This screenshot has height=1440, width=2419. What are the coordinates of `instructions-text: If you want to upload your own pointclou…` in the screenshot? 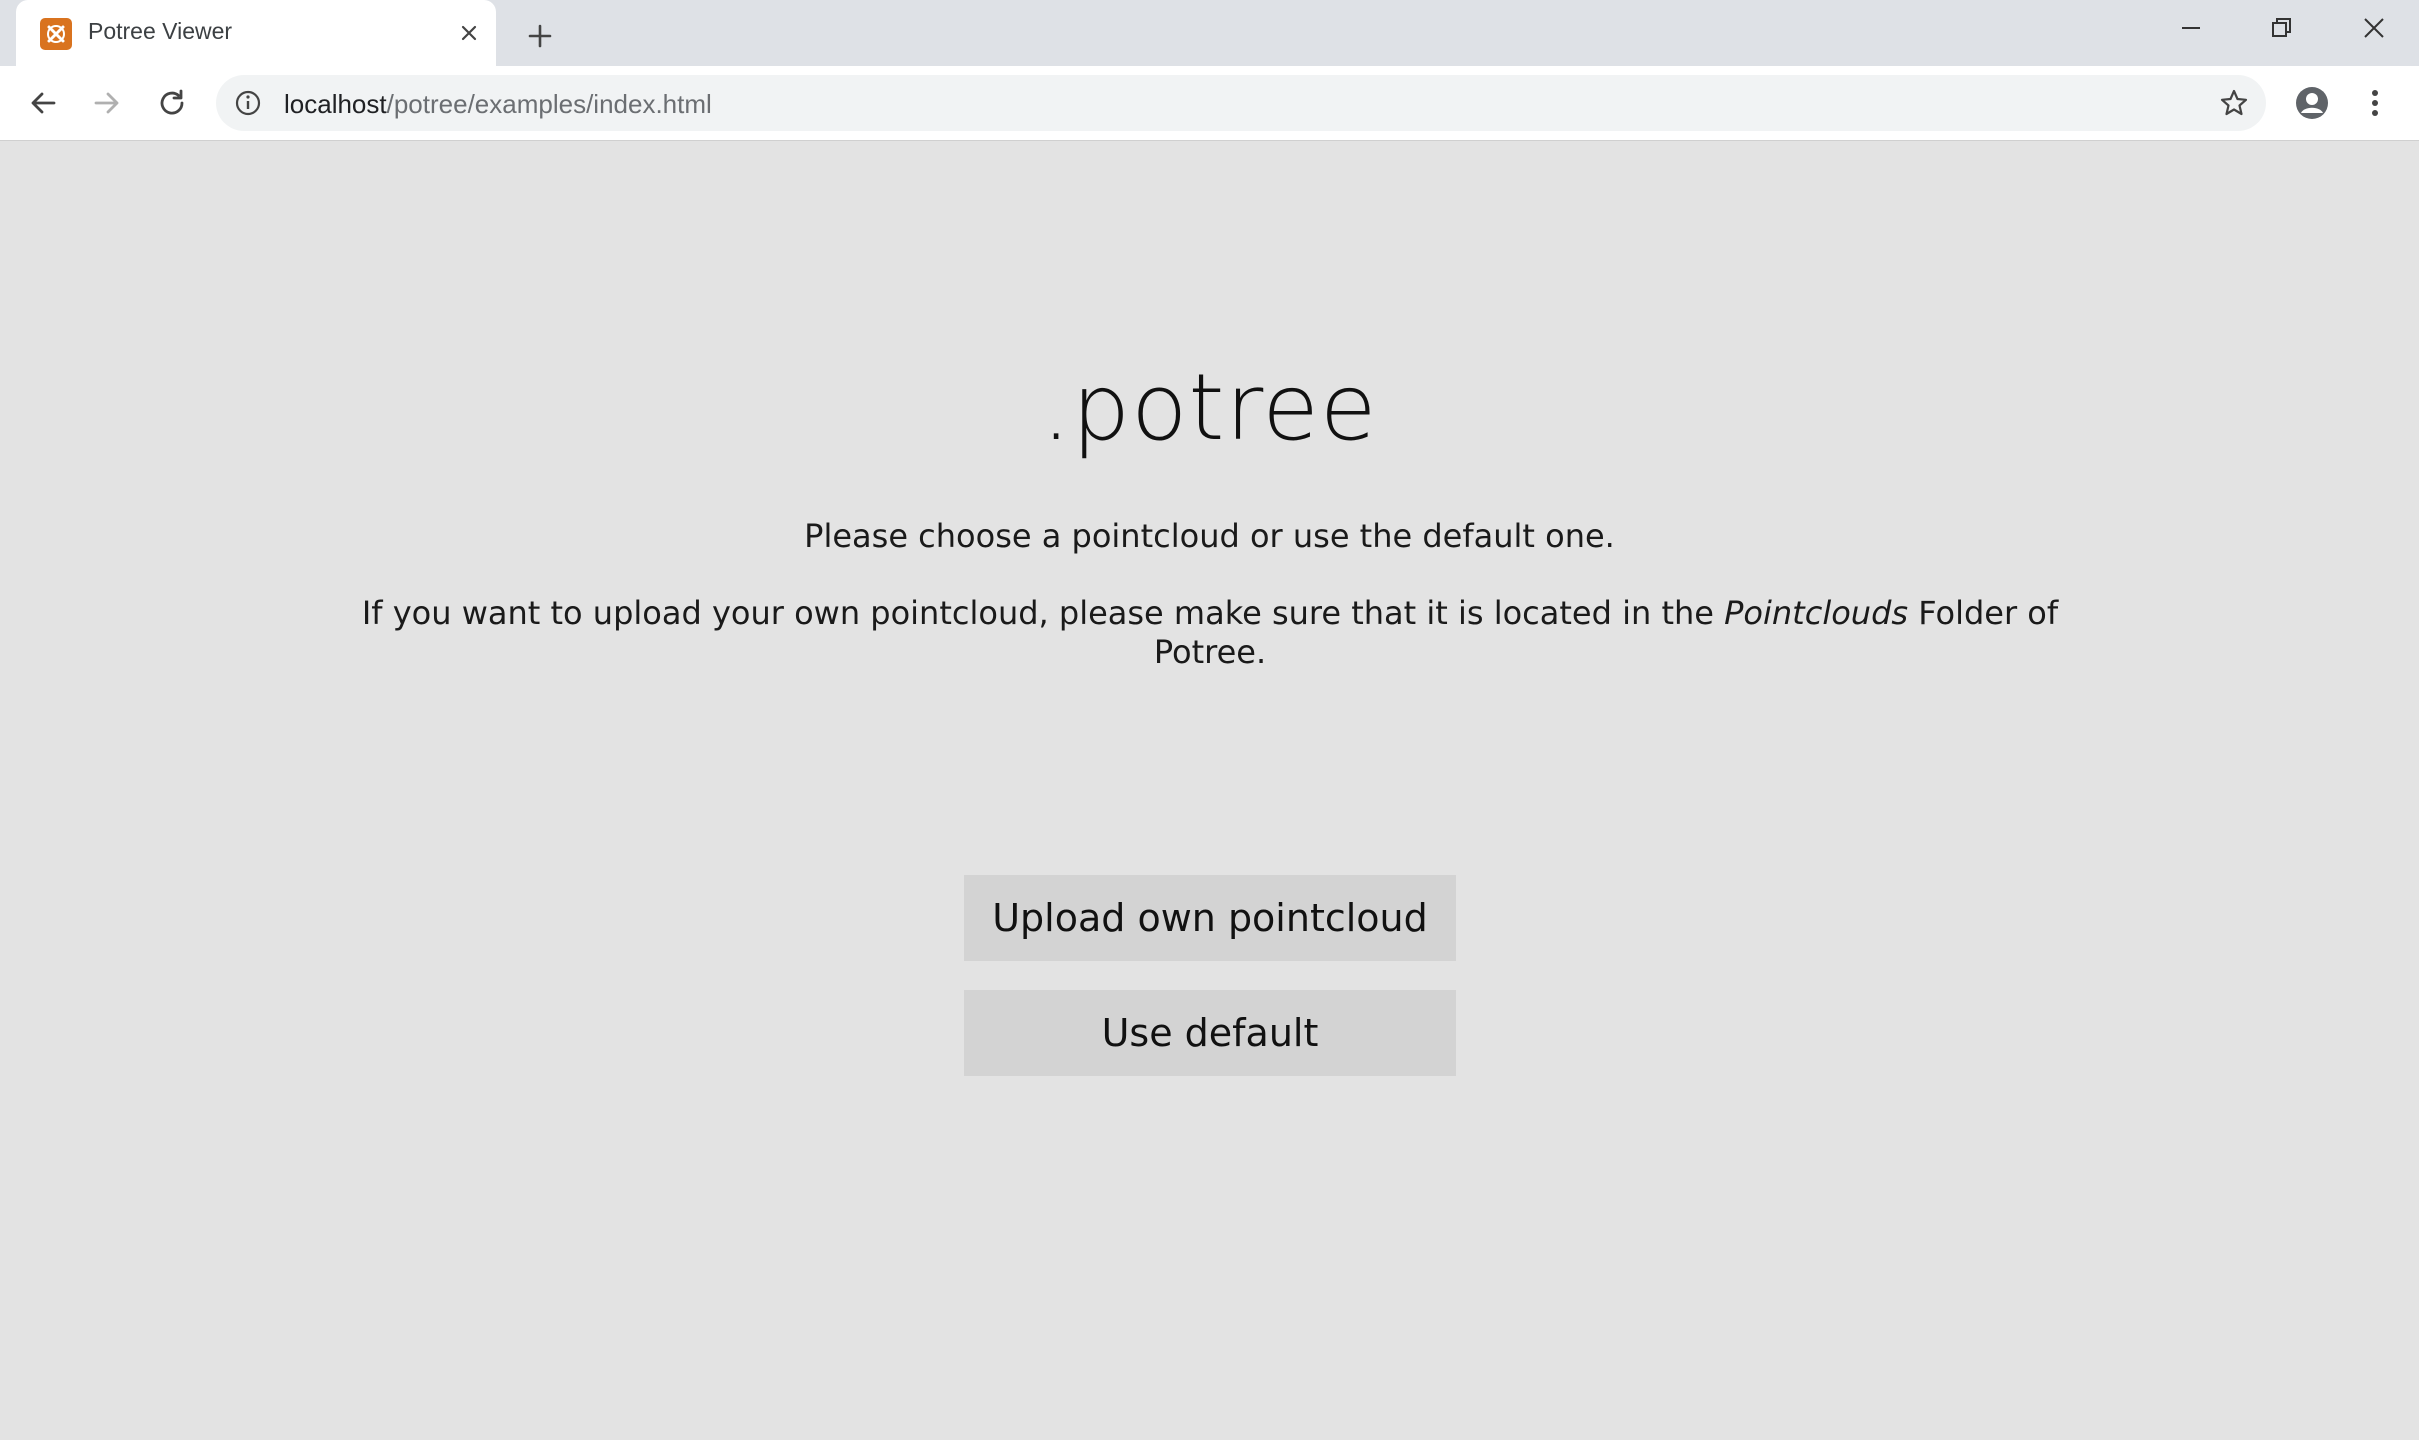 It's located at (1210, 633).